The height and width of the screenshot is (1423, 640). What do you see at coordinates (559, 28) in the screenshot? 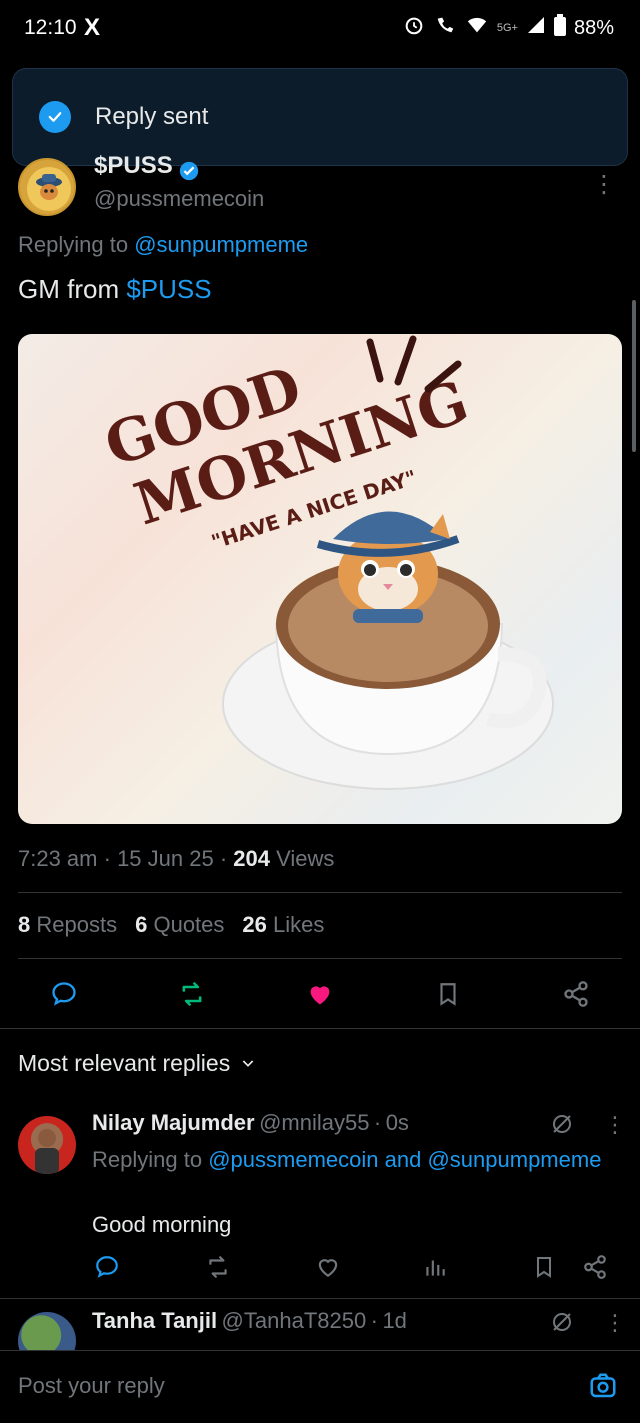
I see `battery-icon` at bounding box center [559, 28].